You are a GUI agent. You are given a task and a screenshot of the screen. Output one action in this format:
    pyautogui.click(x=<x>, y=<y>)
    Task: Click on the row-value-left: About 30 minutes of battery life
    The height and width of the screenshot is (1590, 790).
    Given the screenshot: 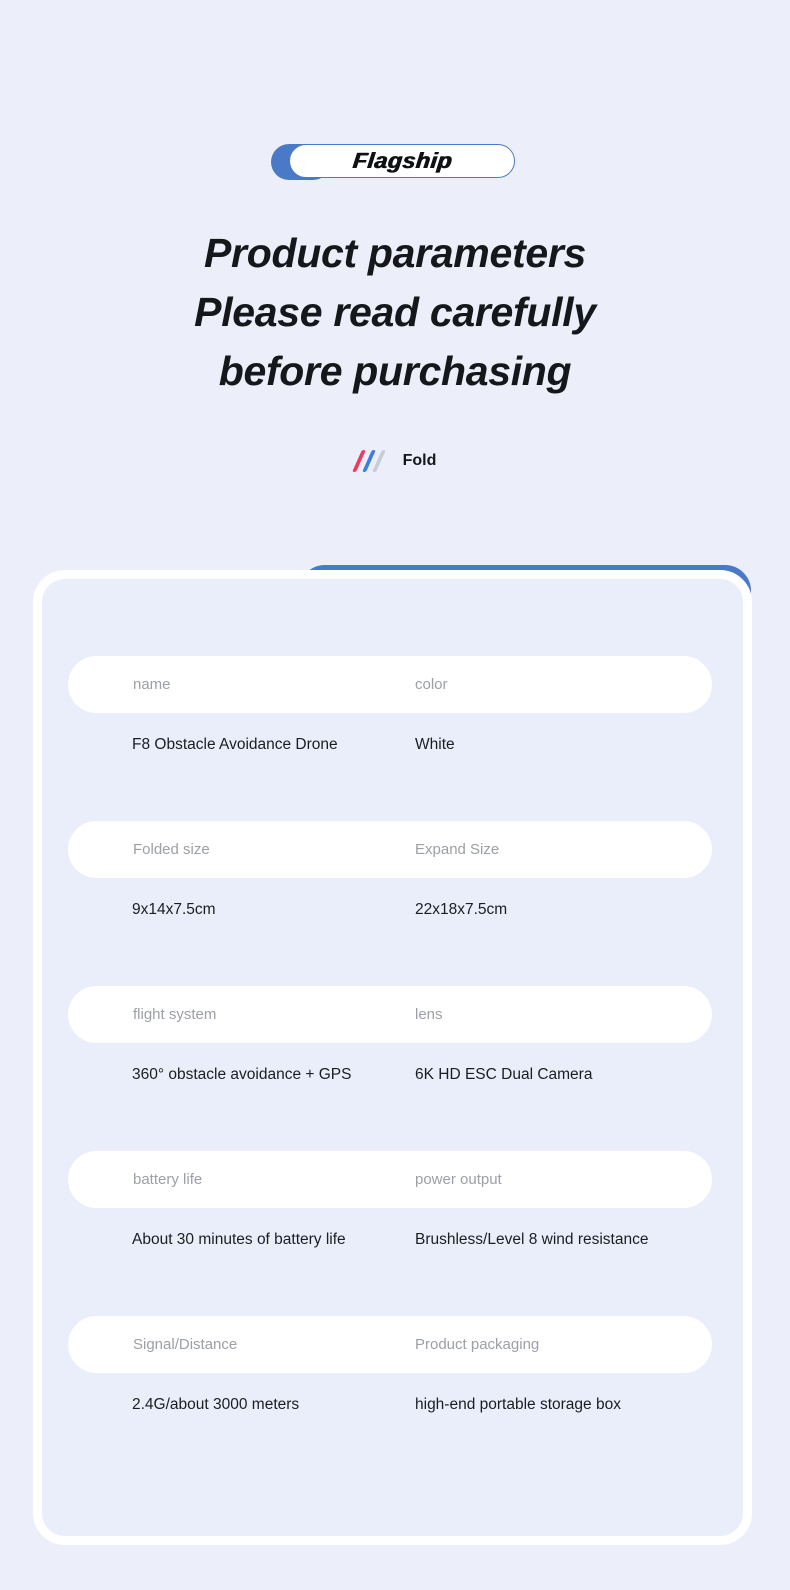 What is the action you would take?
    pyautogui.click(x=239, y=1239)
    